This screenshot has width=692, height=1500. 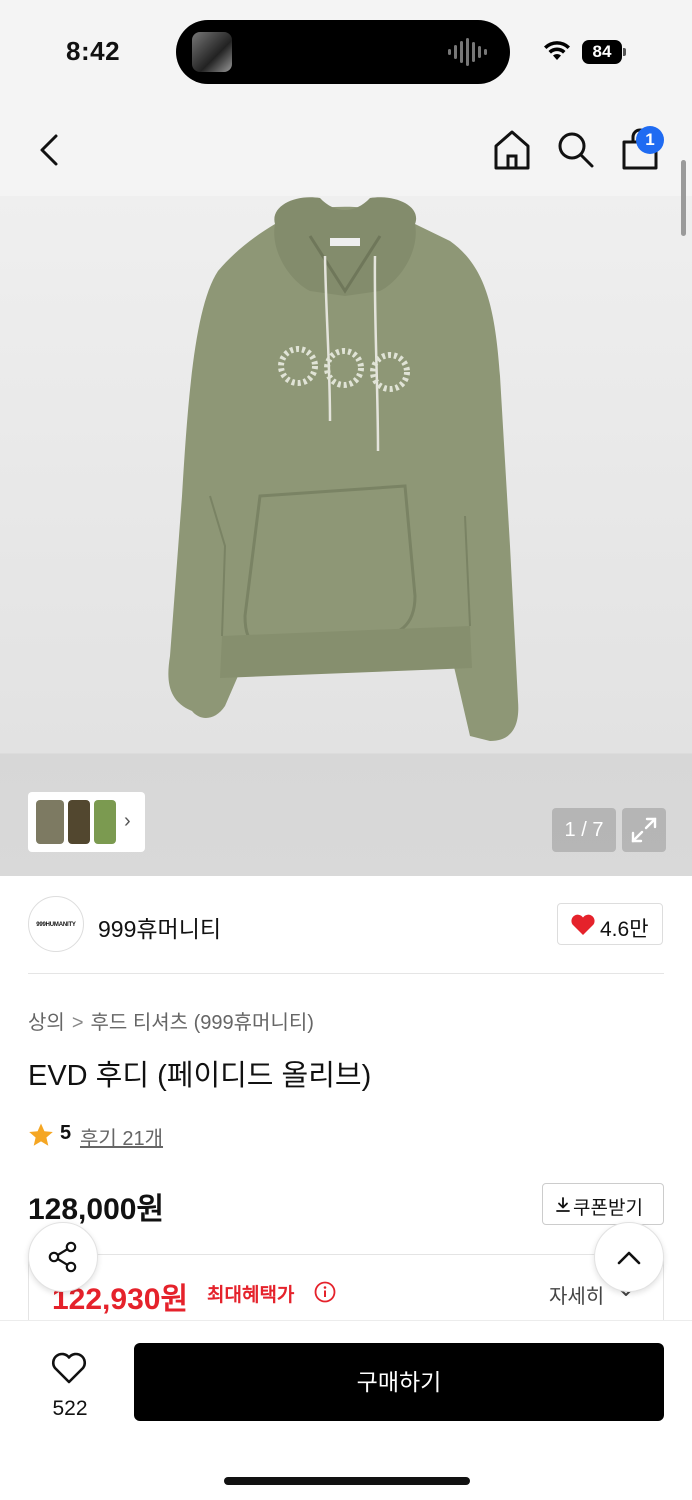 I want to click on scroll-to-top-button, so click(x=629, y=1257).